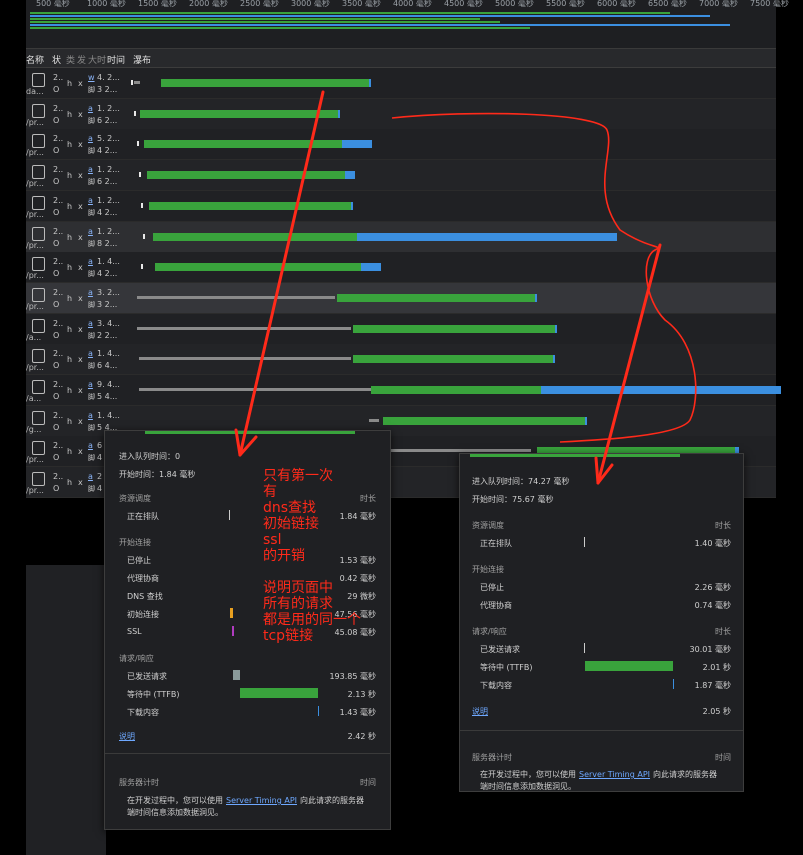 The image size is (803, 855). I want to click on section-request: 请求/响应, so click(136, 658).